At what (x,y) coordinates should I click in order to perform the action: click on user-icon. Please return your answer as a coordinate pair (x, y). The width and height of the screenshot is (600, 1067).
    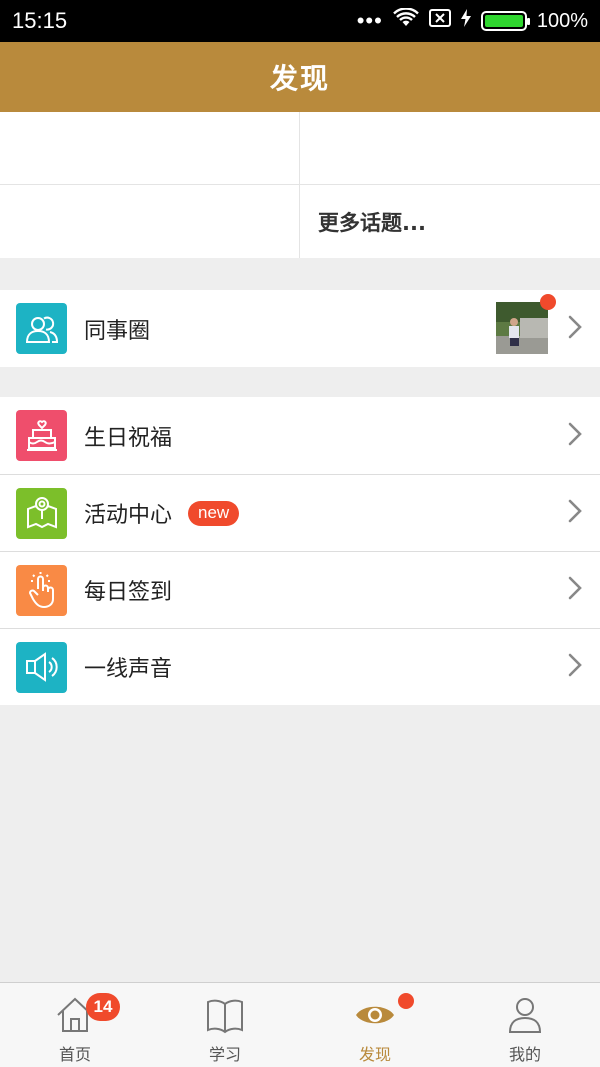
    Looking at the image, I should click on (525, 1015).